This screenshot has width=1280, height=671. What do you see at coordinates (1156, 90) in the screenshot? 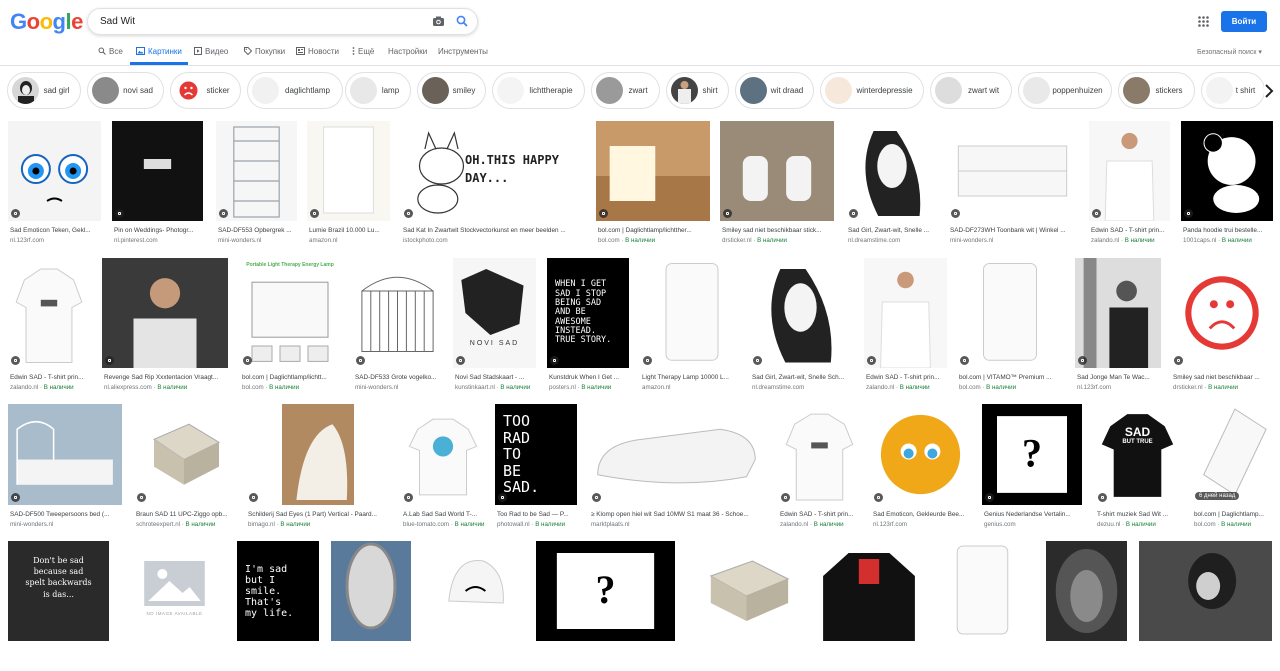
I see `chip-stickers: stickers` at bounding box center [1156, 90].